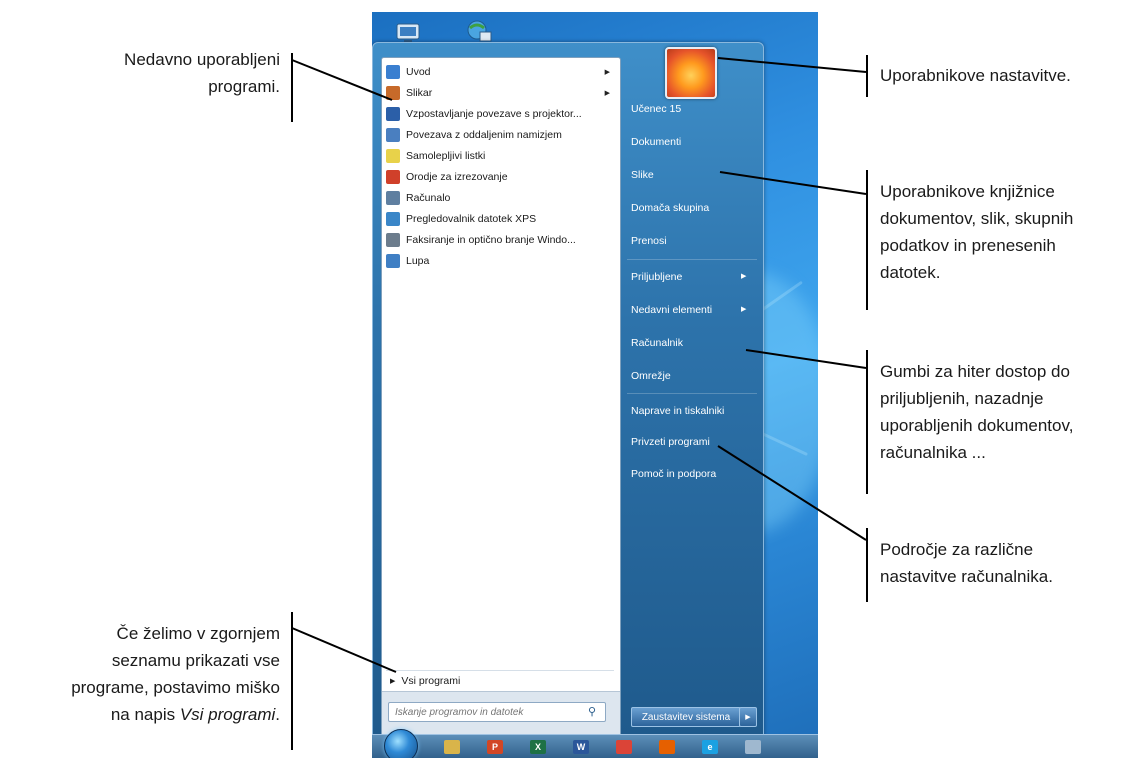  Describe the element at coordinates (966, 576) in the screenshot. I see `annotation-line: nastavitve računalnika.` at that location.